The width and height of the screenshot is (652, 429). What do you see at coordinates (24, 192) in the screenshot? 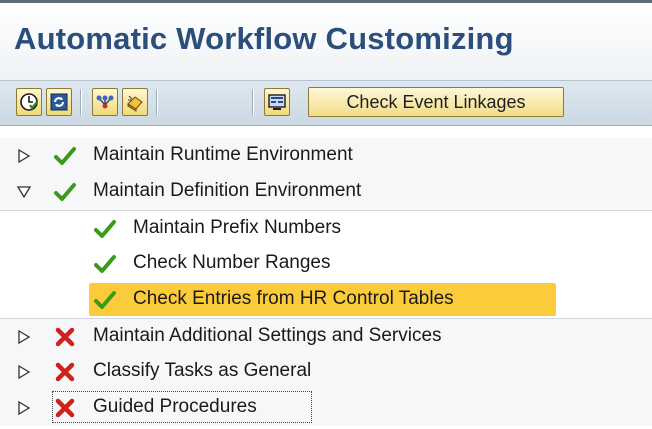
I see `collapse-arrow-icon` at bounding box center [24, 192].